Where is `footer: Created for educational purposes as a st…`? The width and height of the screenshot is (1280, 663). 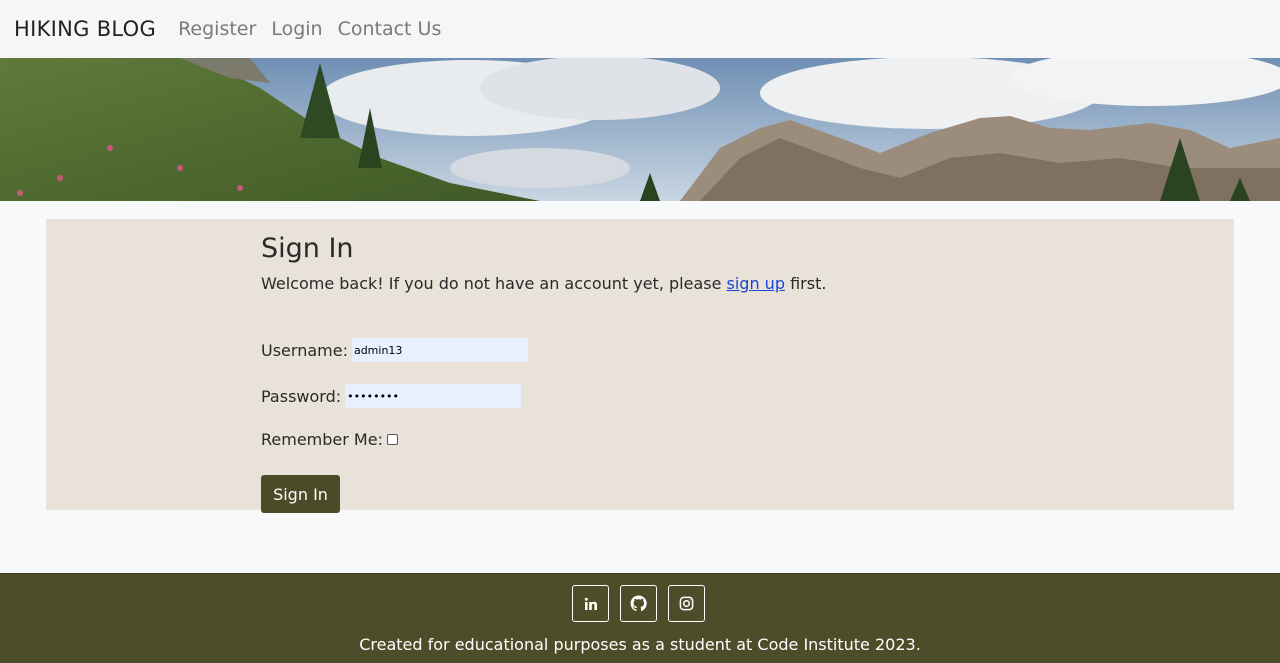
footer: Created for educational purposes as a st… is located at coordinates (640, 618).